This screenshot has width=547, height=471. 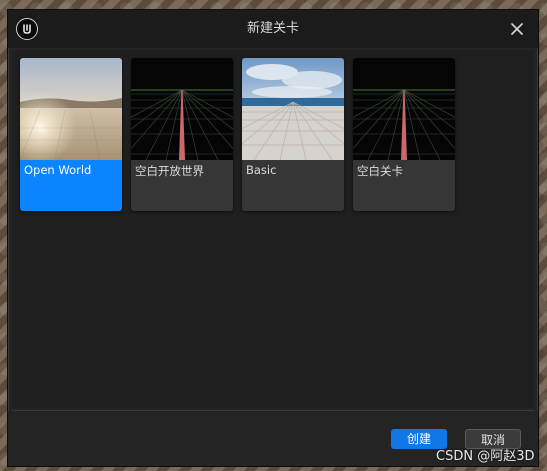 I want to click on template-tile-empty-level: 空白关卡, so click(x=404, y=134).